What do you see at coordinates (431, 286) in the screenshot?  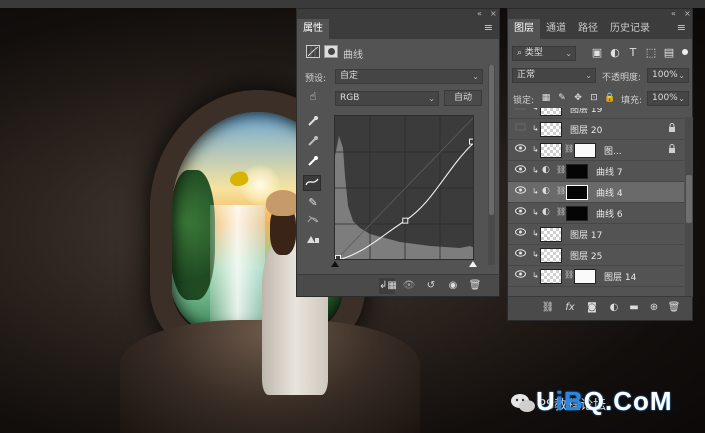 I see `reset-icon: ↺` at bounding box center [431, 286].